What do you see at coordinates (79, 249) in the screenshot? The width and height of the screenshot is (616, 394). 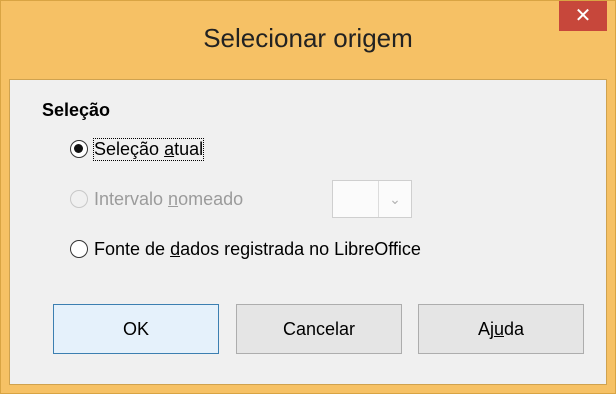 I see `radio-button-unchecked` at bounding box center [79, 249].